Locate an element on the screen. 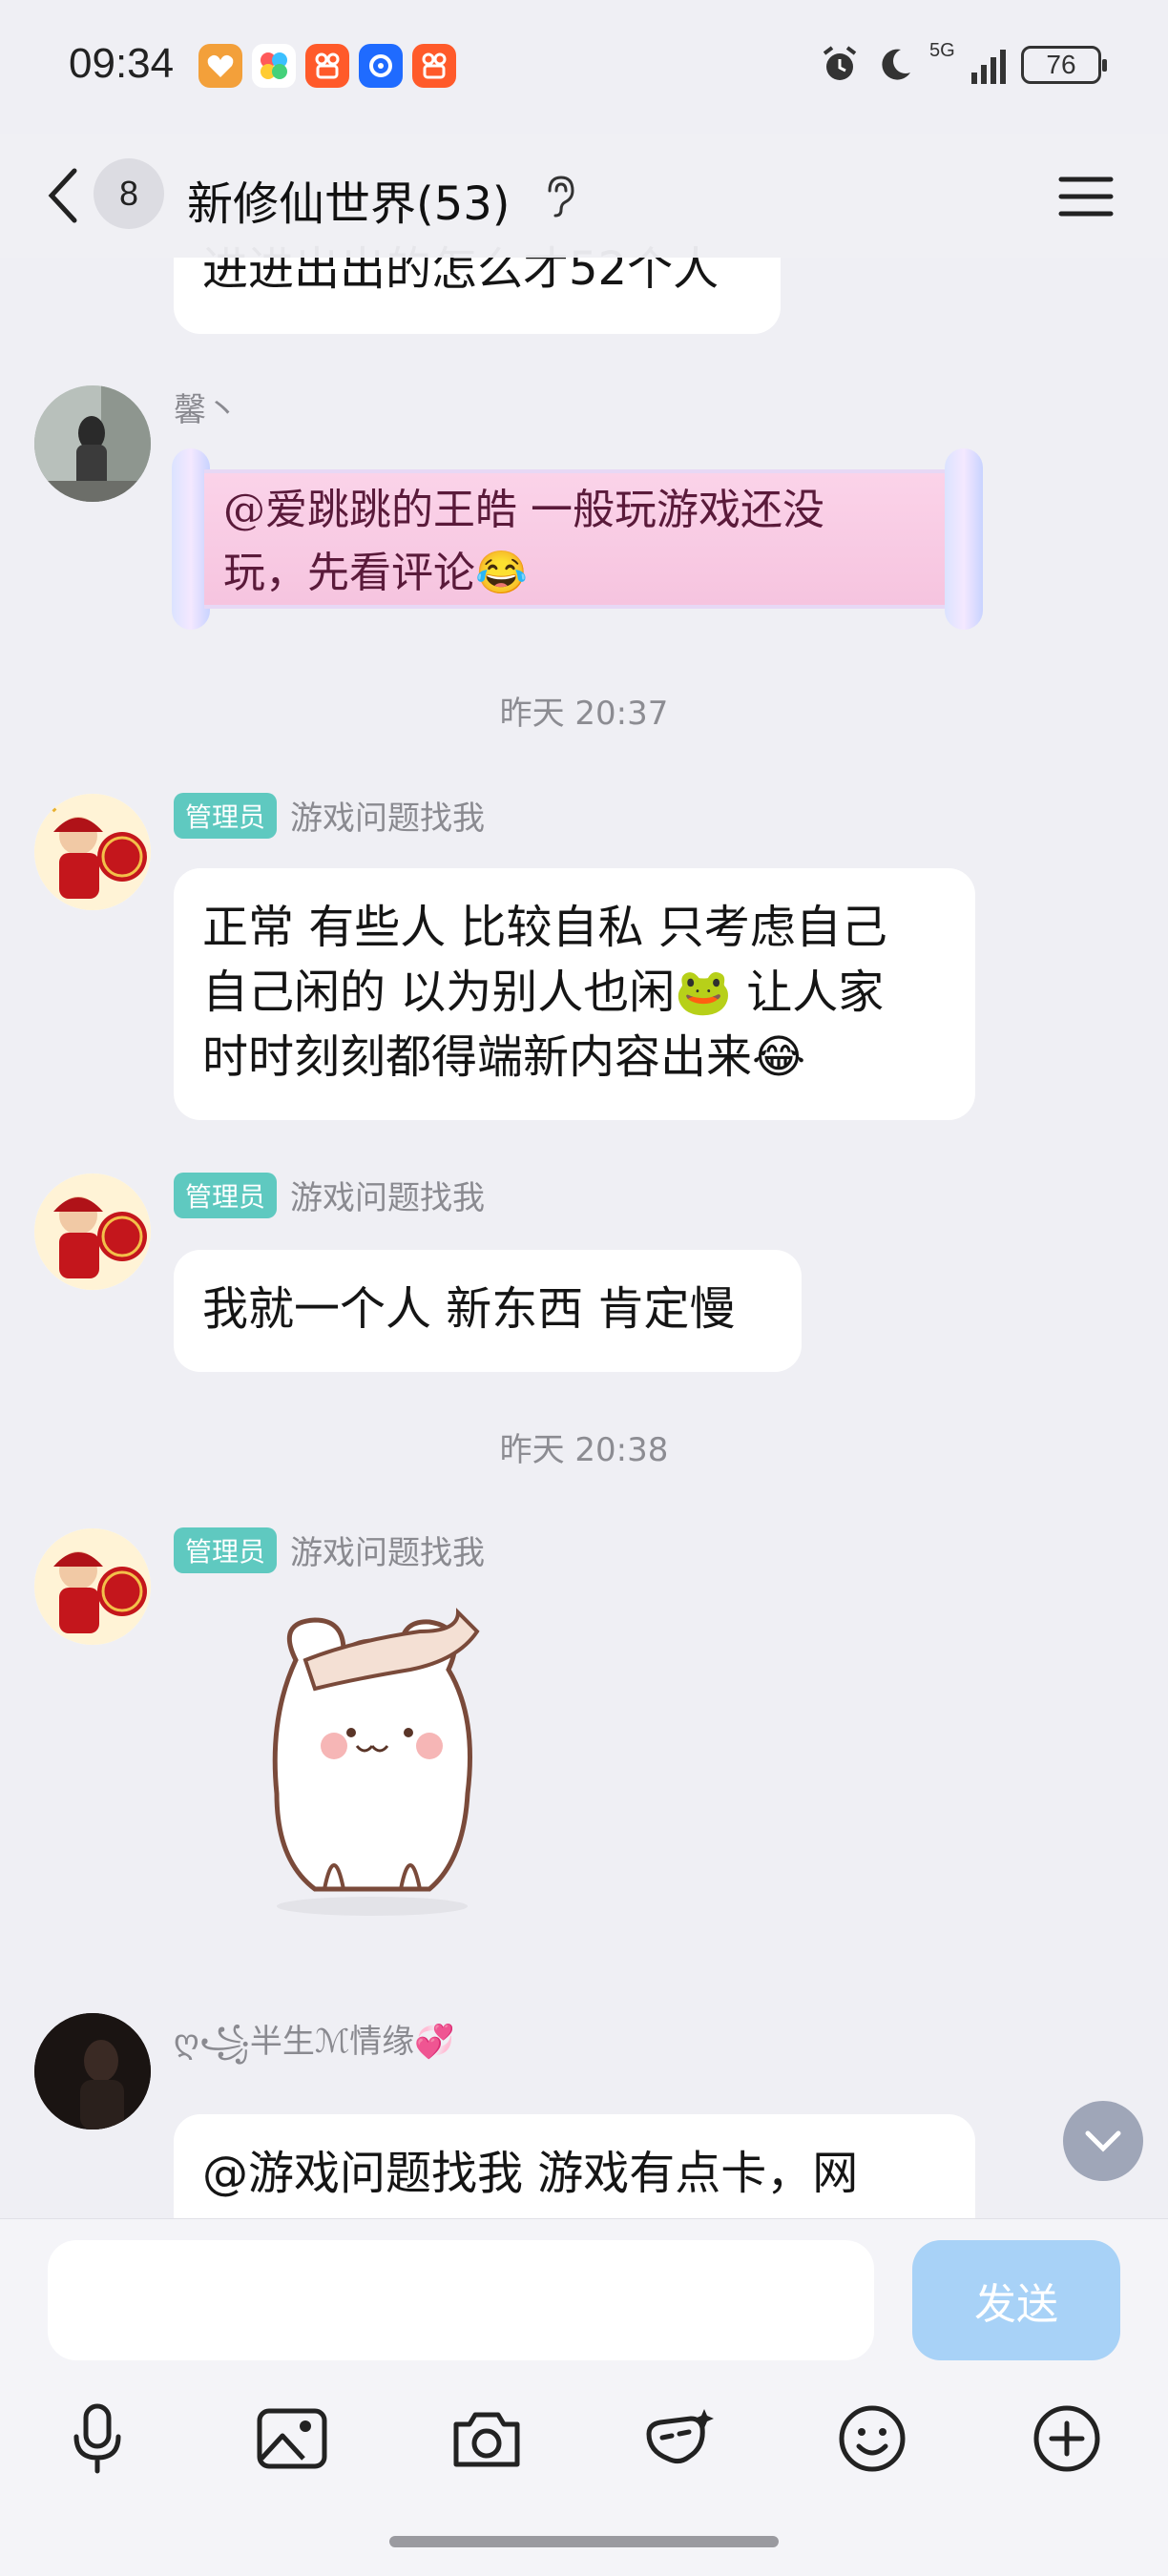  microphone-icon is located at coordinates (97, 2438).